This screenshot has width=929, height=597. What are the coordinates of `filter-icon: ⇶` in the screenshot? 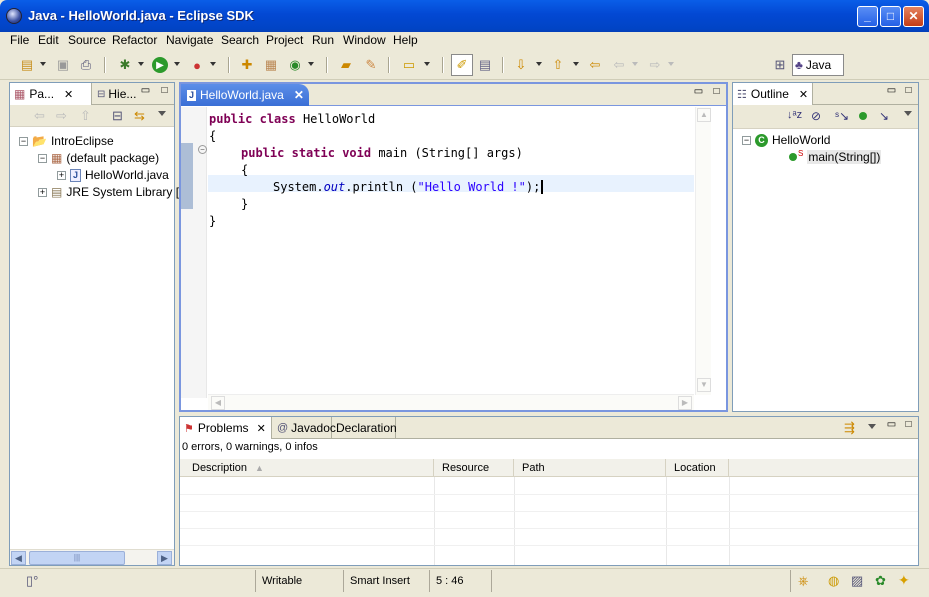 It's located at (849, 428).